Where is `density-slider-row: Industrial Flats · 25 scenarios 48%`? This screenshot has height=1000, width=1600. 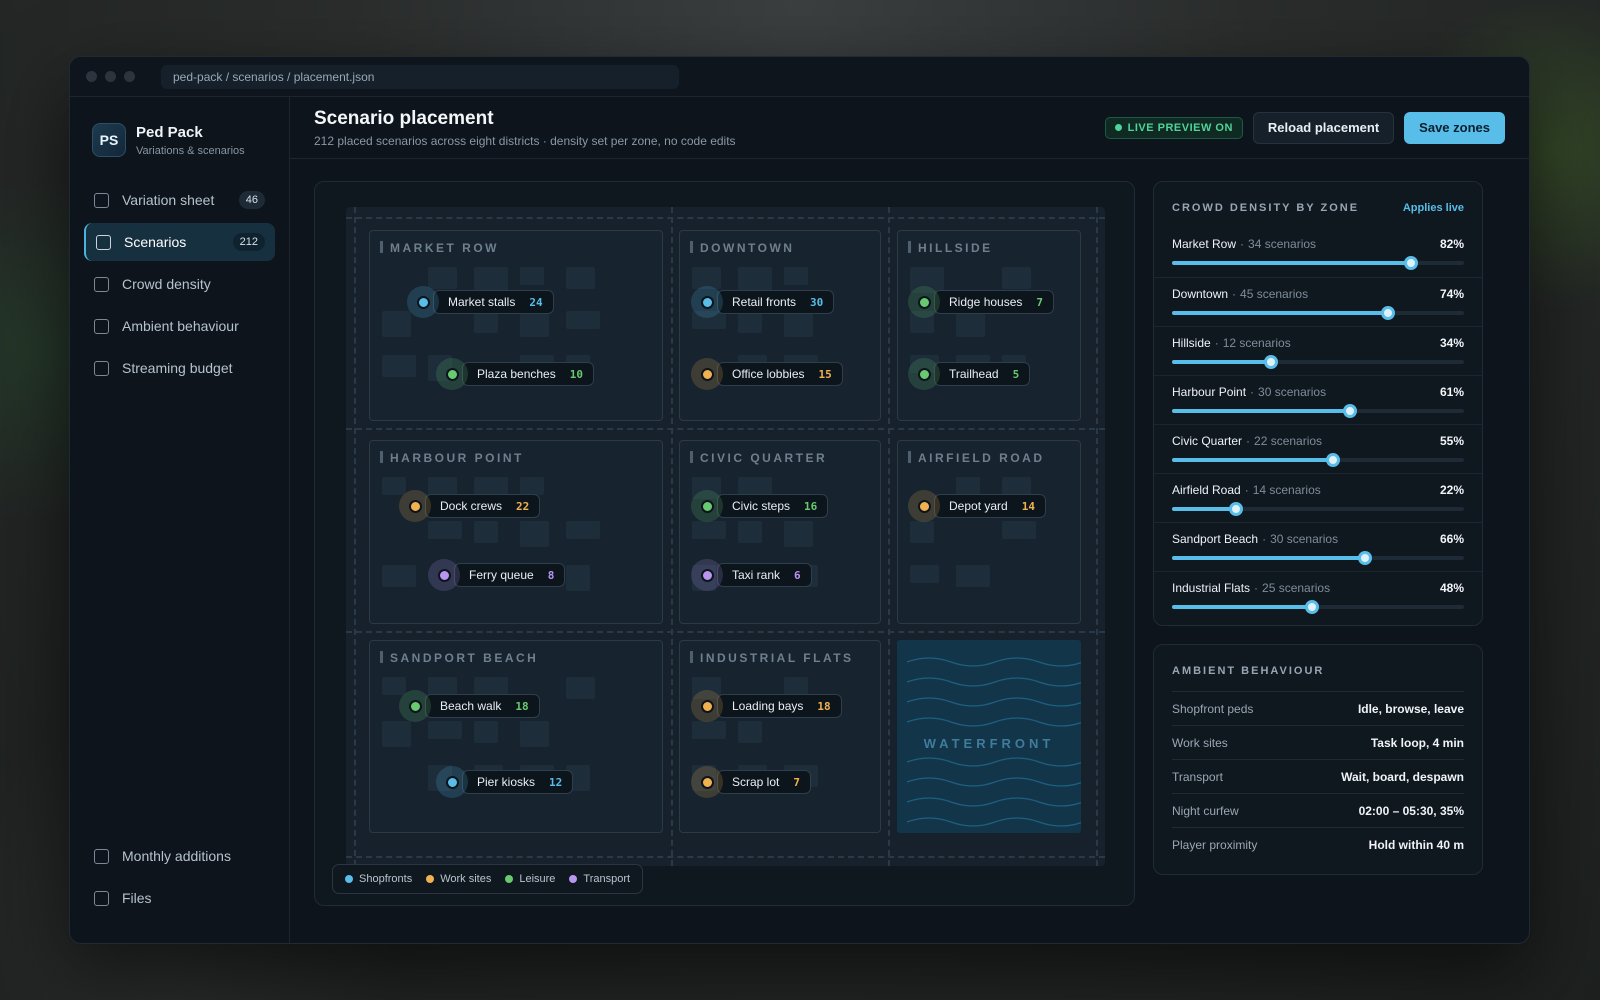
density-slider-row: Industrial Flats · 25 scenarios 48% is located at coordinates (1318, 595).